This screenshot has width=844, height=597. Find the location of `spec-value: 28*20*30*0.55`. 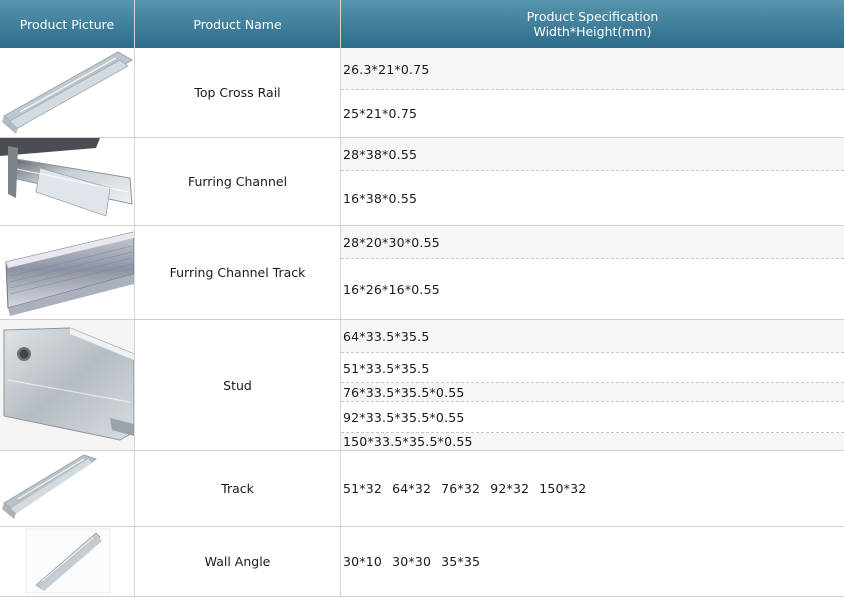

spec-value: 28*20*30*0.55 is located at coordinates (391, 242).